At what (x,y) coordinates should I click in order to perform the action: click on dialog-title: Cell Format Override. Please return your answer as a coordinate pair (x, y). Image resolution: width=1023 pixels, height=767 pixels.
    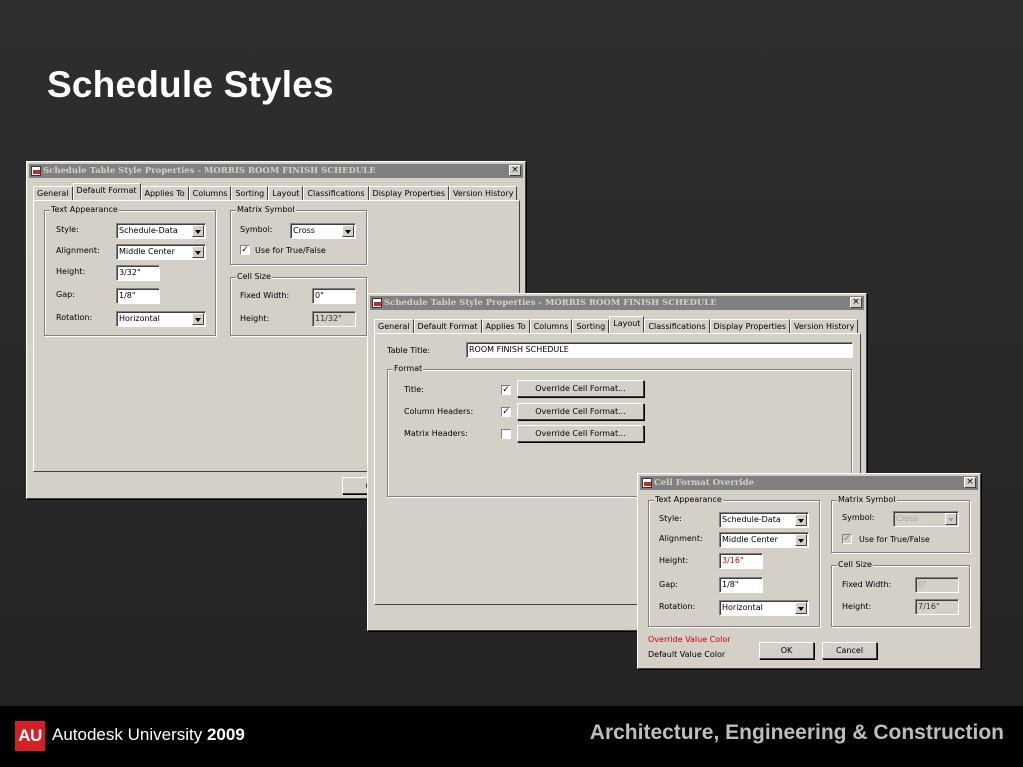
    Looking at the image, I should click on (704, 483).